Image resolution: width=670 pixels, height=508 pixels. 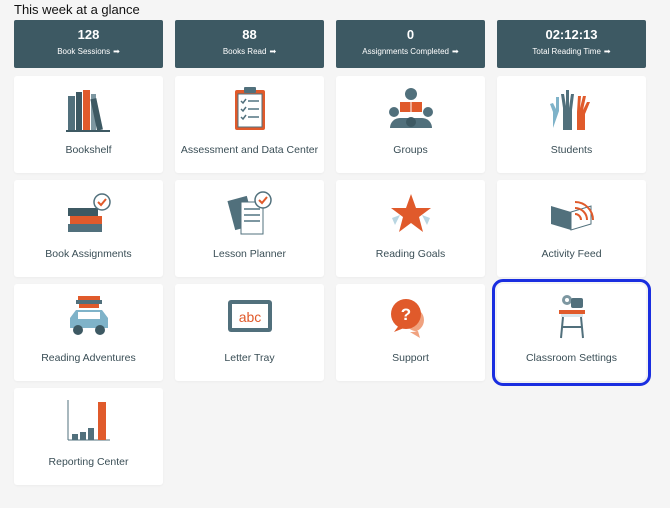 I want to click on tile-groups: Groups, so click(x=410, y=124).